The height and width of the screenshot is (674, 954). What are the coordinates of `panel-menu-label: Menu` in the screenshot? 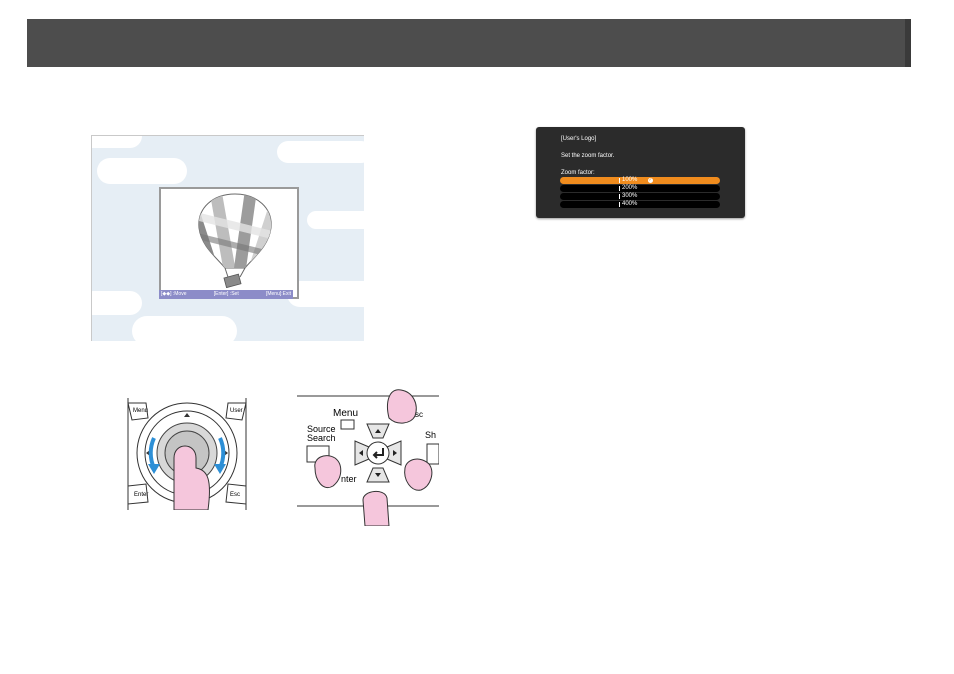 It's located at (345, 413).